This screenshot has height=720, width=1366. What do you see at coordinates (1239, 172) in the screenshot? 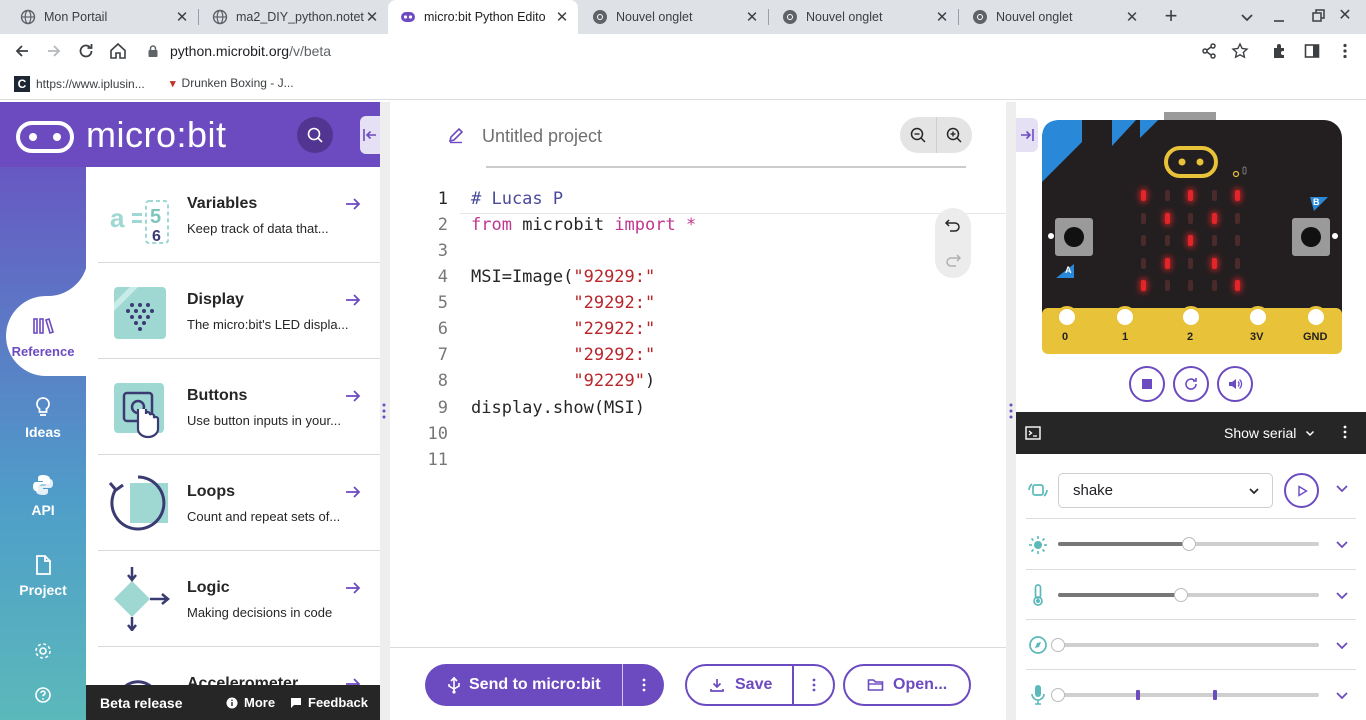
I see `microphone-led-icon` at bounding box center [1239, 172].